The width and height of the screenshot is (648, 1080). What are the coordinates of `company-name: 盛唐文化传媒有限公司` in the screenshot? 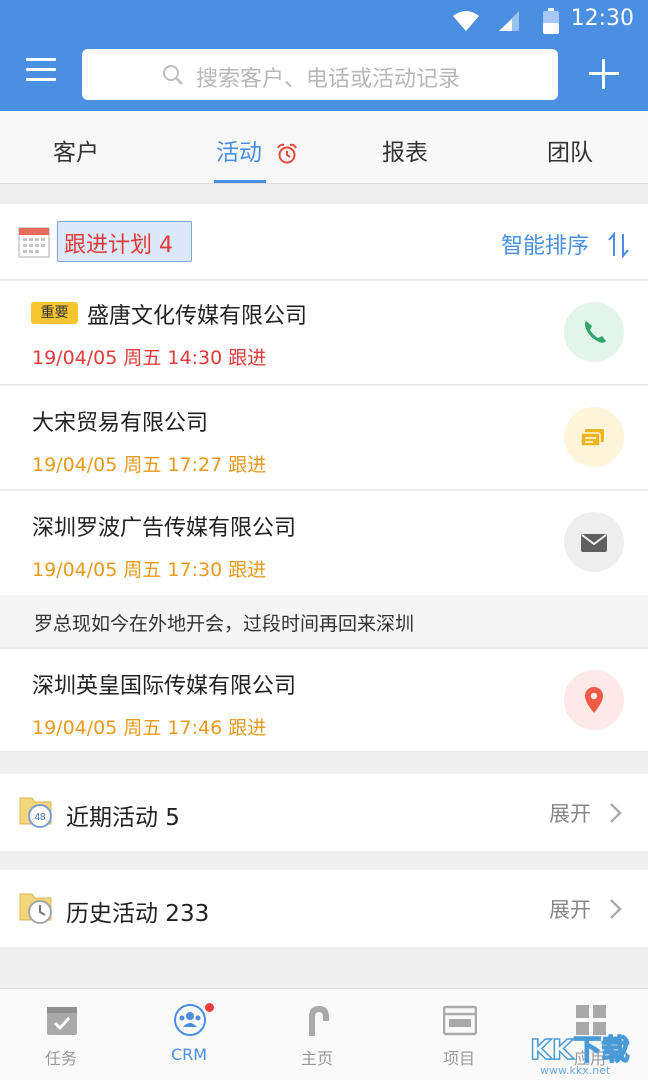 It's located at (197, 316).